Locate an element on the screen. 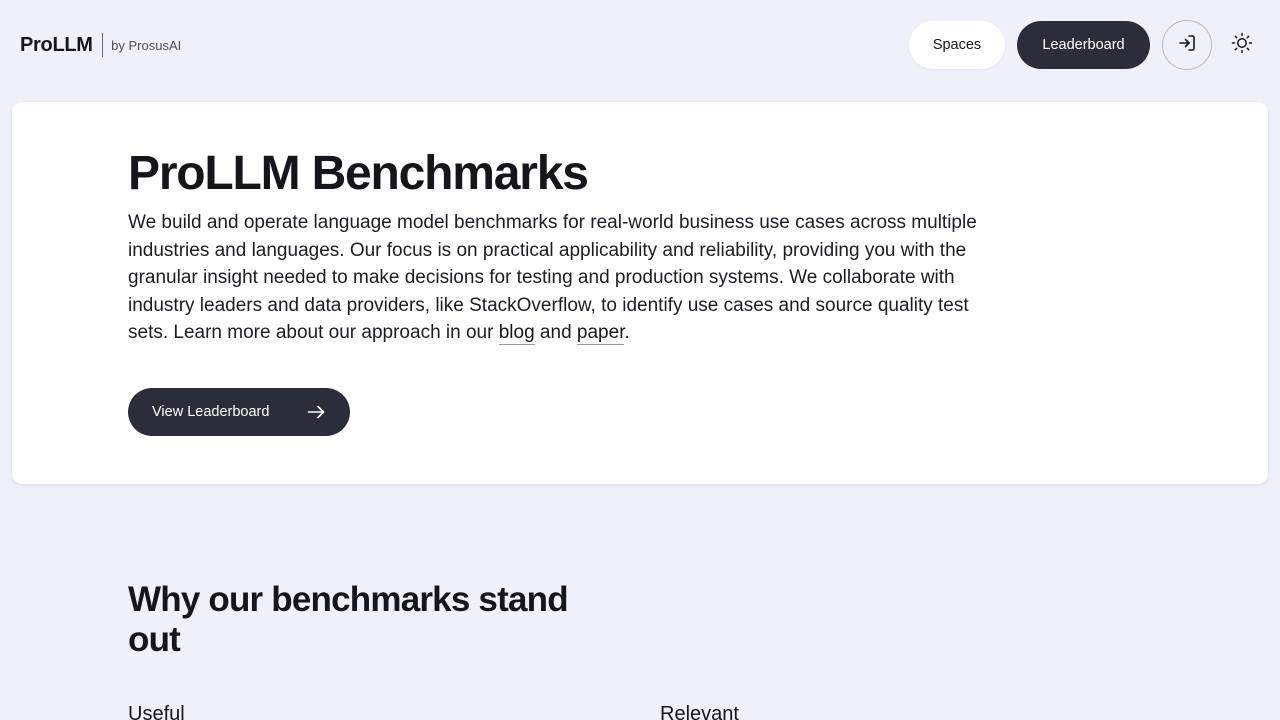 The height and width of the screenshot is (720, 1280). login-icon is located at coordinates (1187, 45).